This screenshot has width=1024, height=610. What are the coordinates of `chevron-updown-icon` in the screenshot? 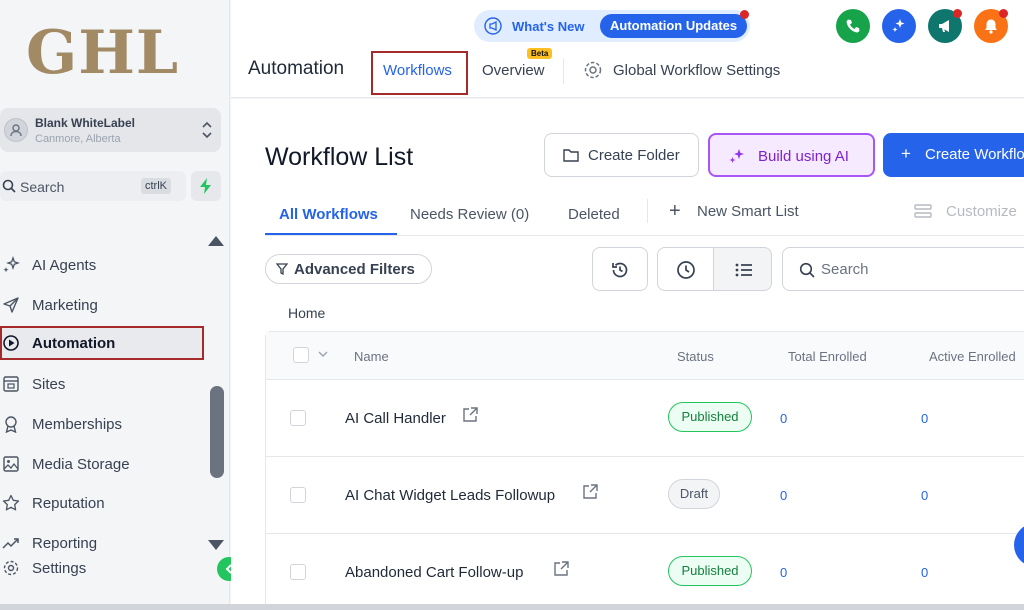 It's located at (207, 130).